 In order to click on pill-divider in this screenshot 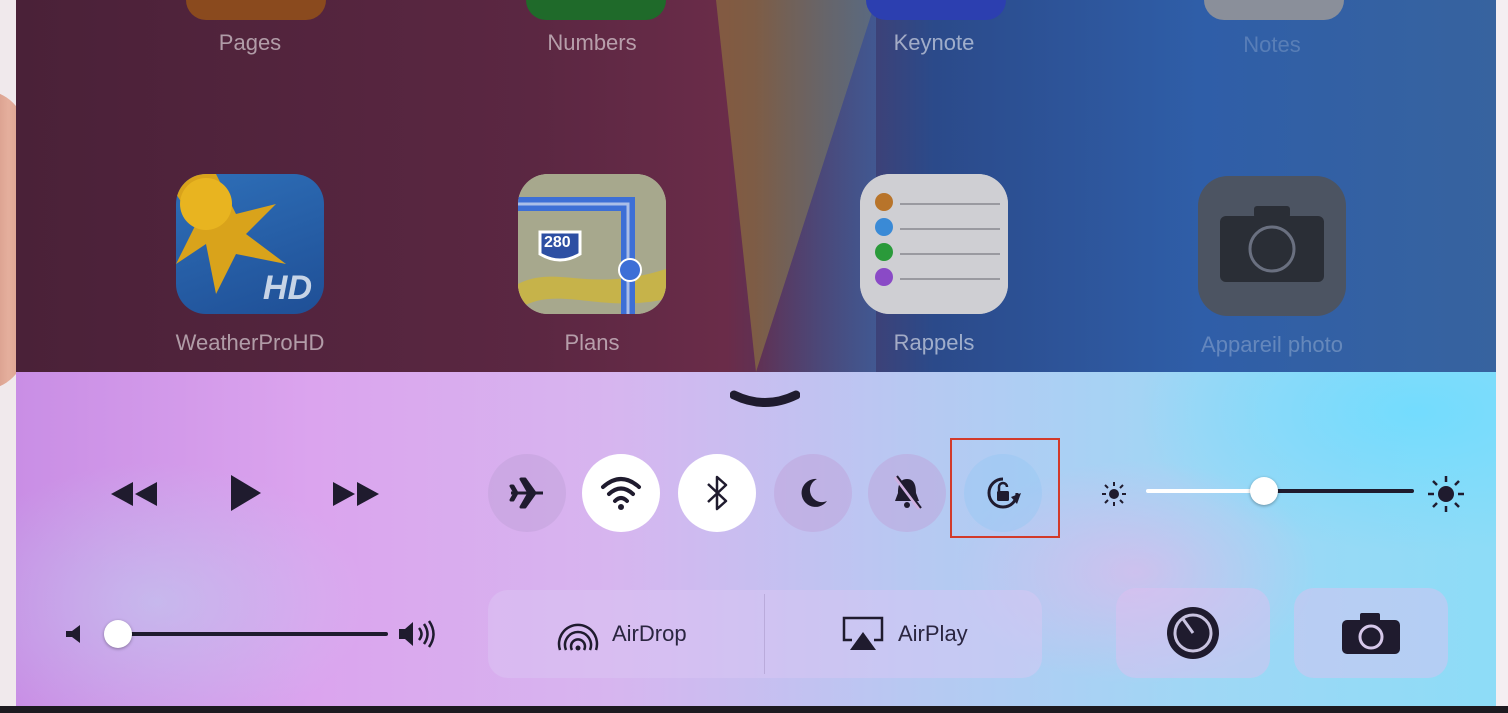, I will do `click(764, 634)`.